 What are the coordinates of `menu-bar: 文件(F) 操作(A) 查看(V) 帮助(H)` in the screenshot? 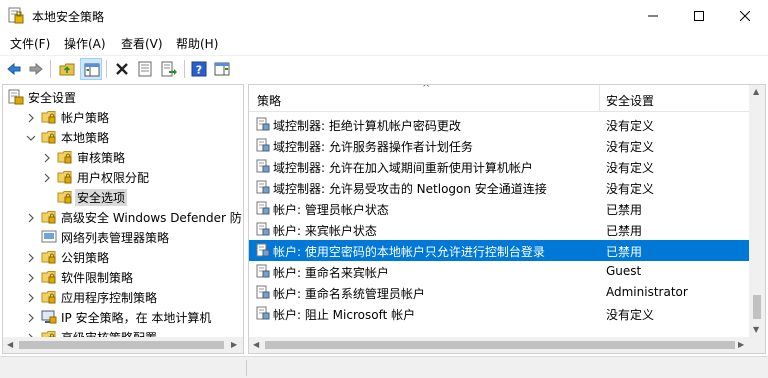 It's located at (384, 43).